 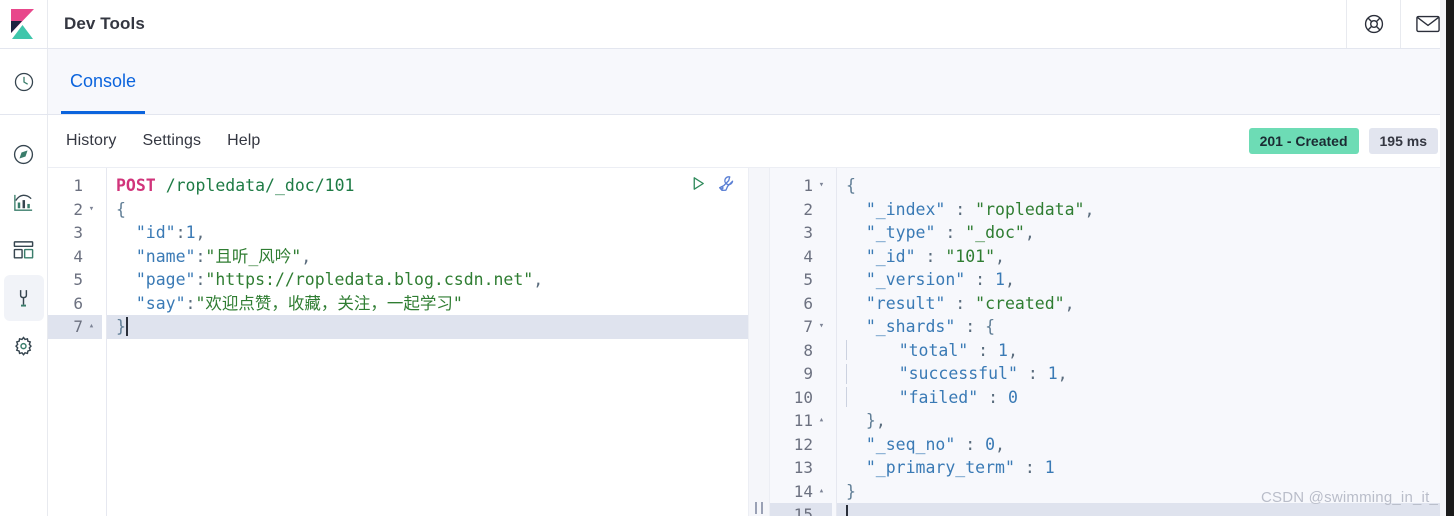 I want to click on sidebar-item-management, so click(x=24, y=346).